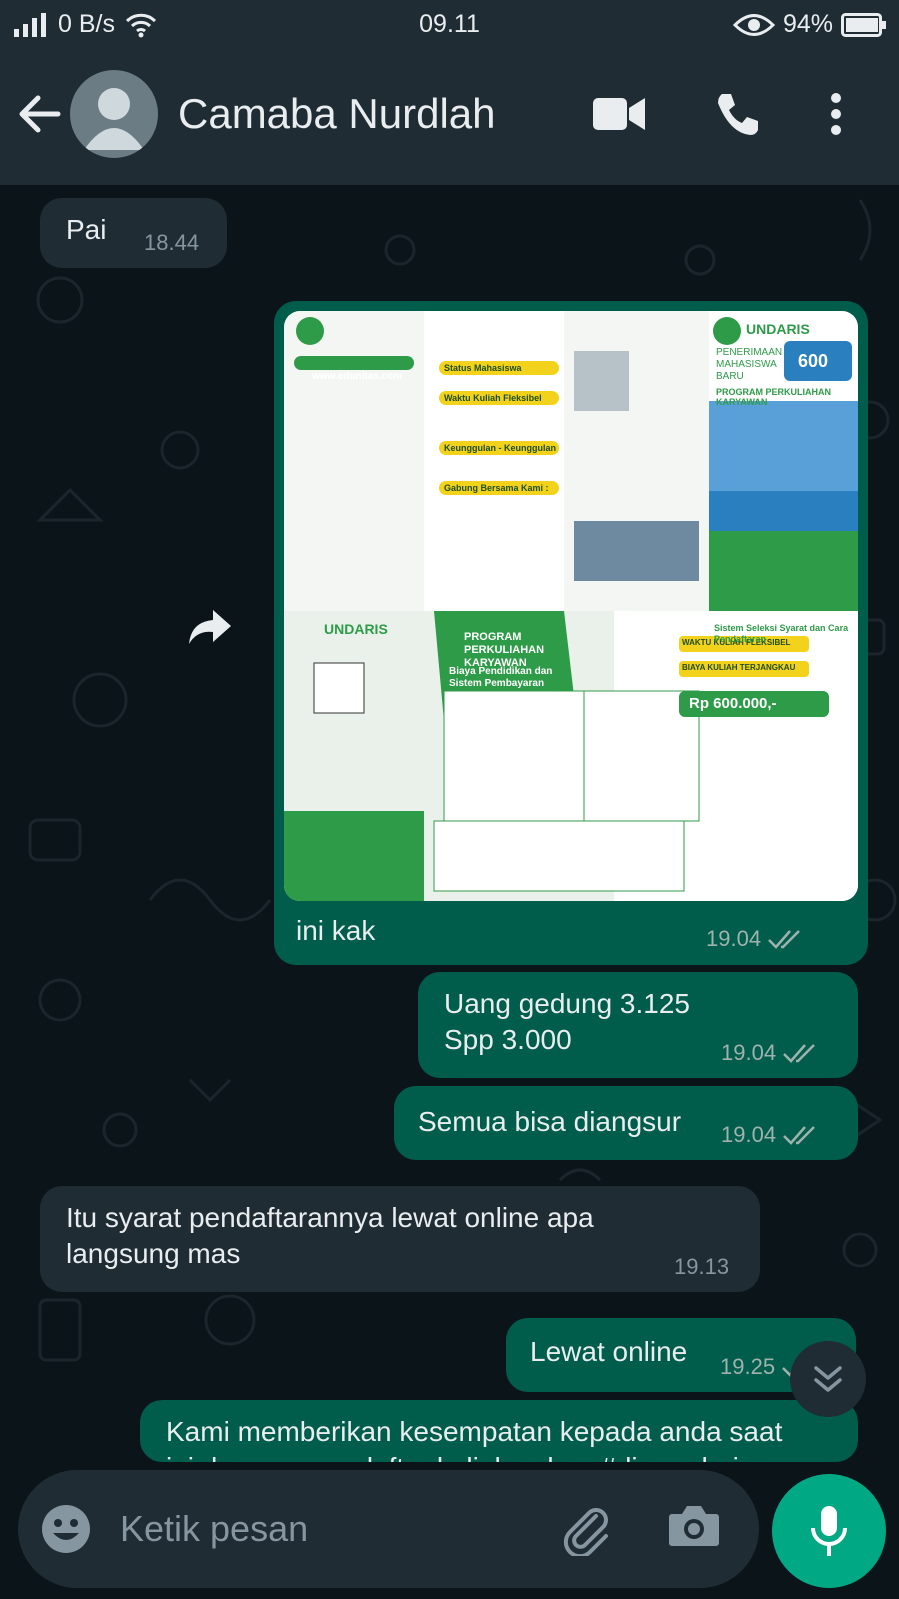  I want to click on more-options-icon, so click(836, 114).